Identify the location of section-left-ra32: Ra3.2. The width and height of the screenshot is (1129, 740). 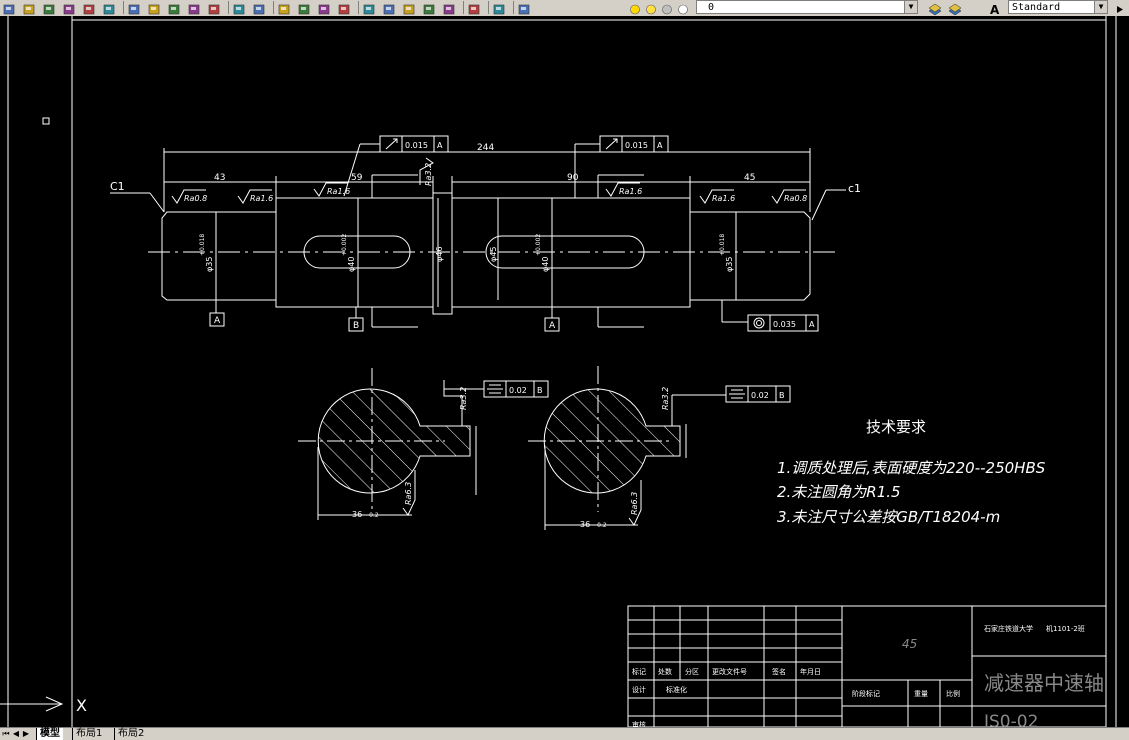
(463, 398).